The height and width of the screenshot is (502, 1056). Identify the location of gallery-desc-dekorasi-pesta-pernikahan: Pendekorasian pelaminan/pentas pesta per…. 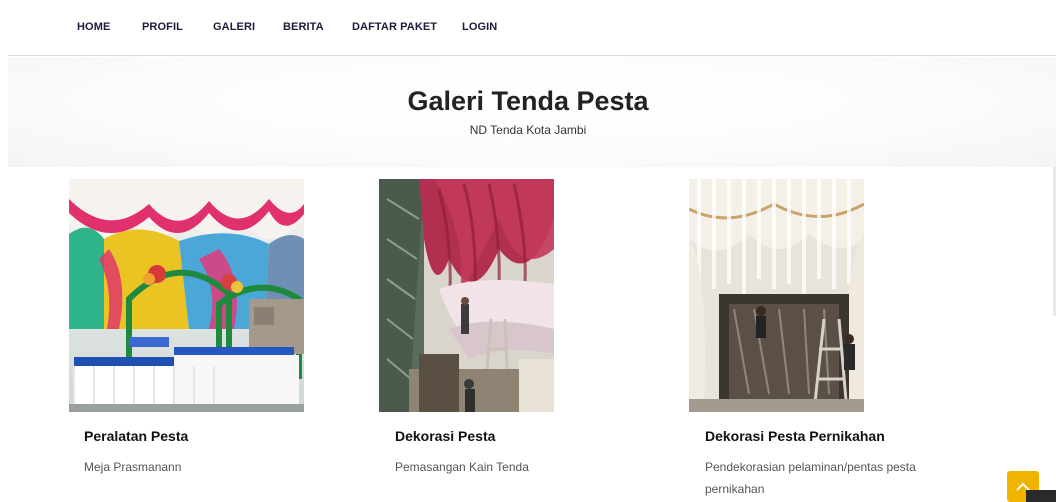
(810, 478).